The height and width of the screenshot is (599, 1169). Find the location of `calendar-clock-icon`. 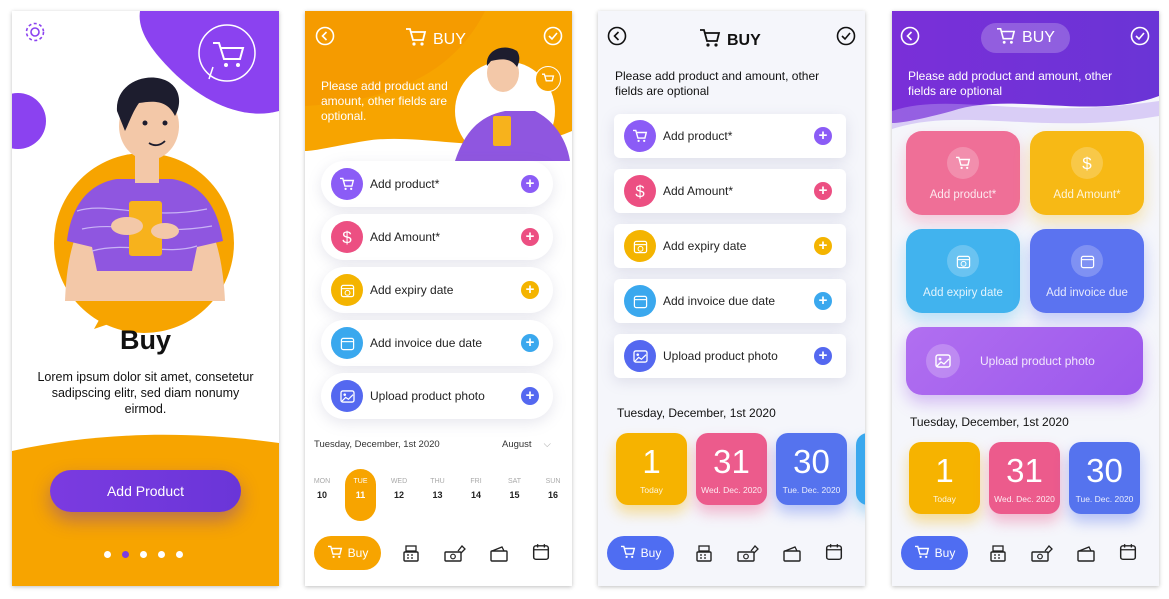

calendar-clock-icon is located at coordinates (963, 261).